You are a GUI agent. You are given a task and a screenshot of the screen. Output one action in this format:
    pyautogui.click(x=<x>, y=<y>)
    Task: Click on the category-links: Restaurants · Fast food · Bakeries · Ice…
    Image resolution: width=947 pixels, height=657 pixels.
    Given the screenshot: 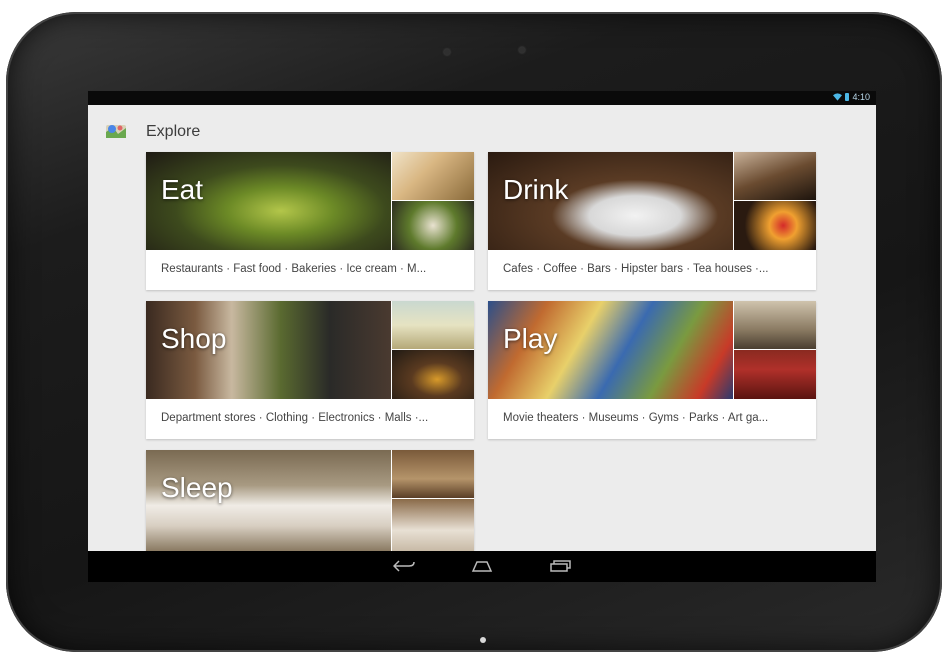 What is the action you would take?
    pyautogui.click(x=313, y=269)
    